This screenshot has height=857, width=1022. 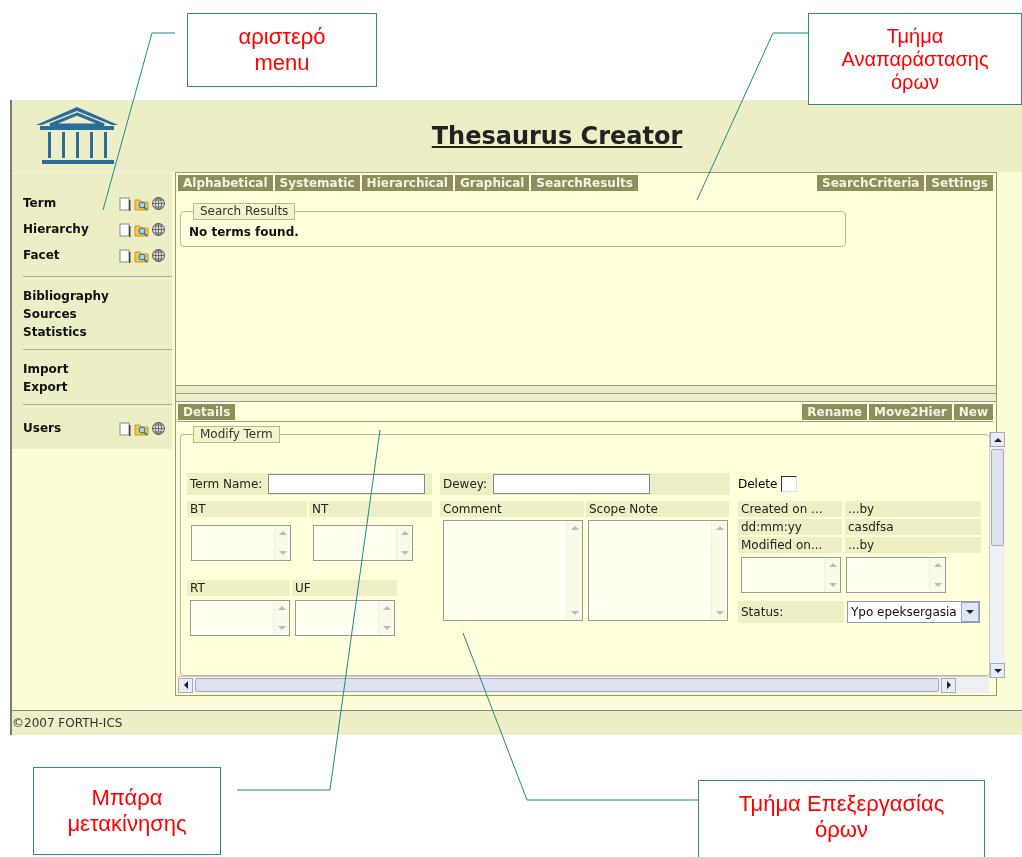 What do you see at coordinates (557, 136) in the screenshot?
I see `app-title: Thesaurus Creator` at bounding box center [557, 136].